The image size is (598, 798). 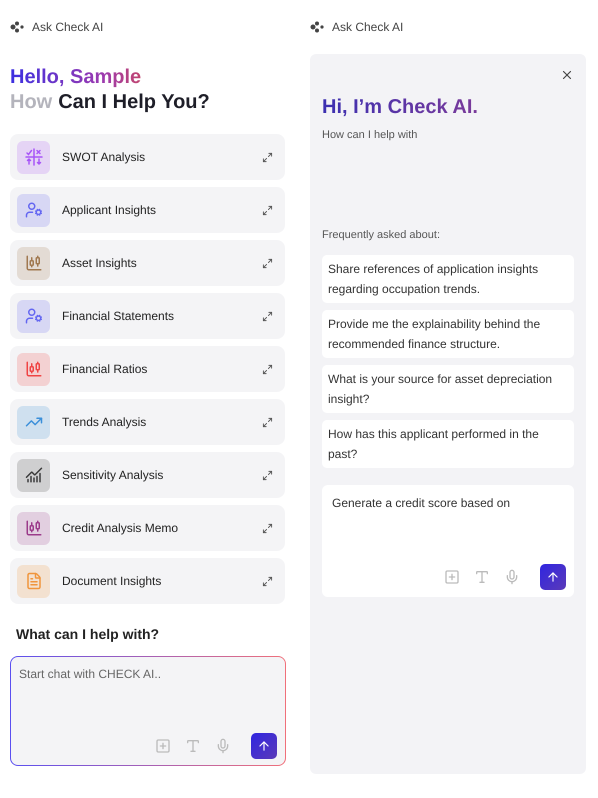 I want to click on chat-input: Generate a credit score based on, so click(x=448, y=529).